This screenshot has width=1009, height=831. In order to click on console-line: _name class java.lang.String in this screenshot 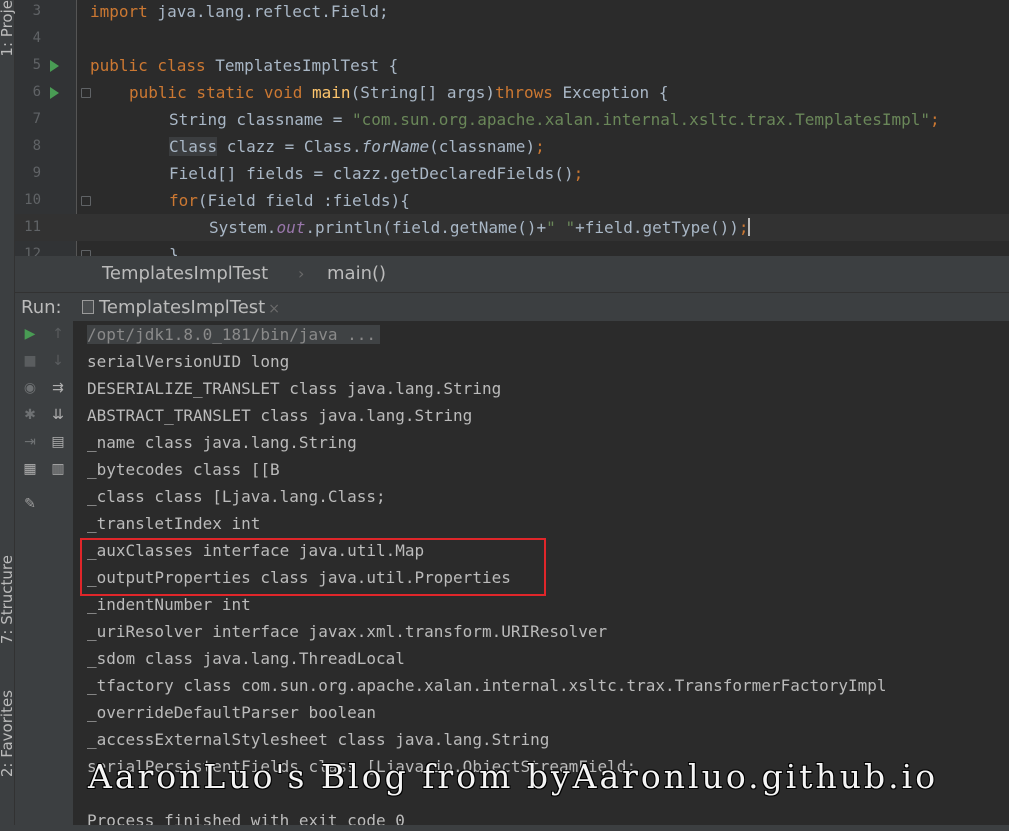, I will do `click(222, 442)`.